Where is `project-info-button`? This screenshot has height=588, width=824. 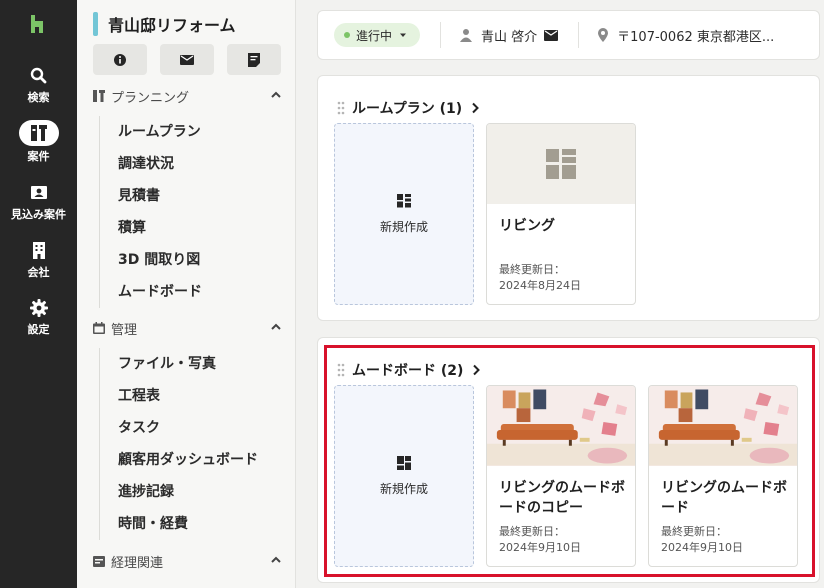 project-info-button is located at coordinates (120, 59).